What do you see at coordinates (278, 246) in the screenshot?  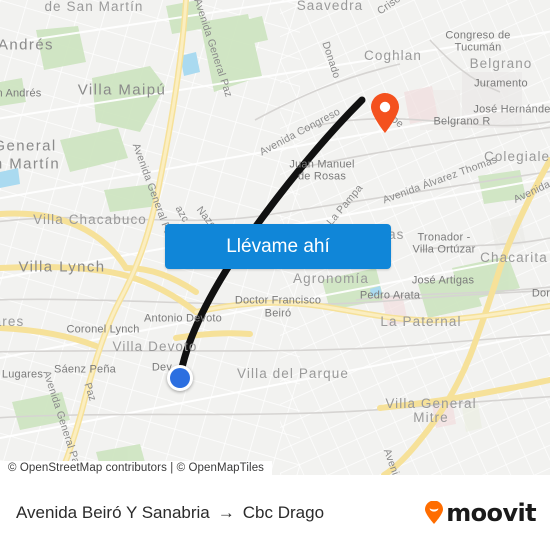 I see `take-me-there-button: Llévame ahí` at bounding box center [278, 246].